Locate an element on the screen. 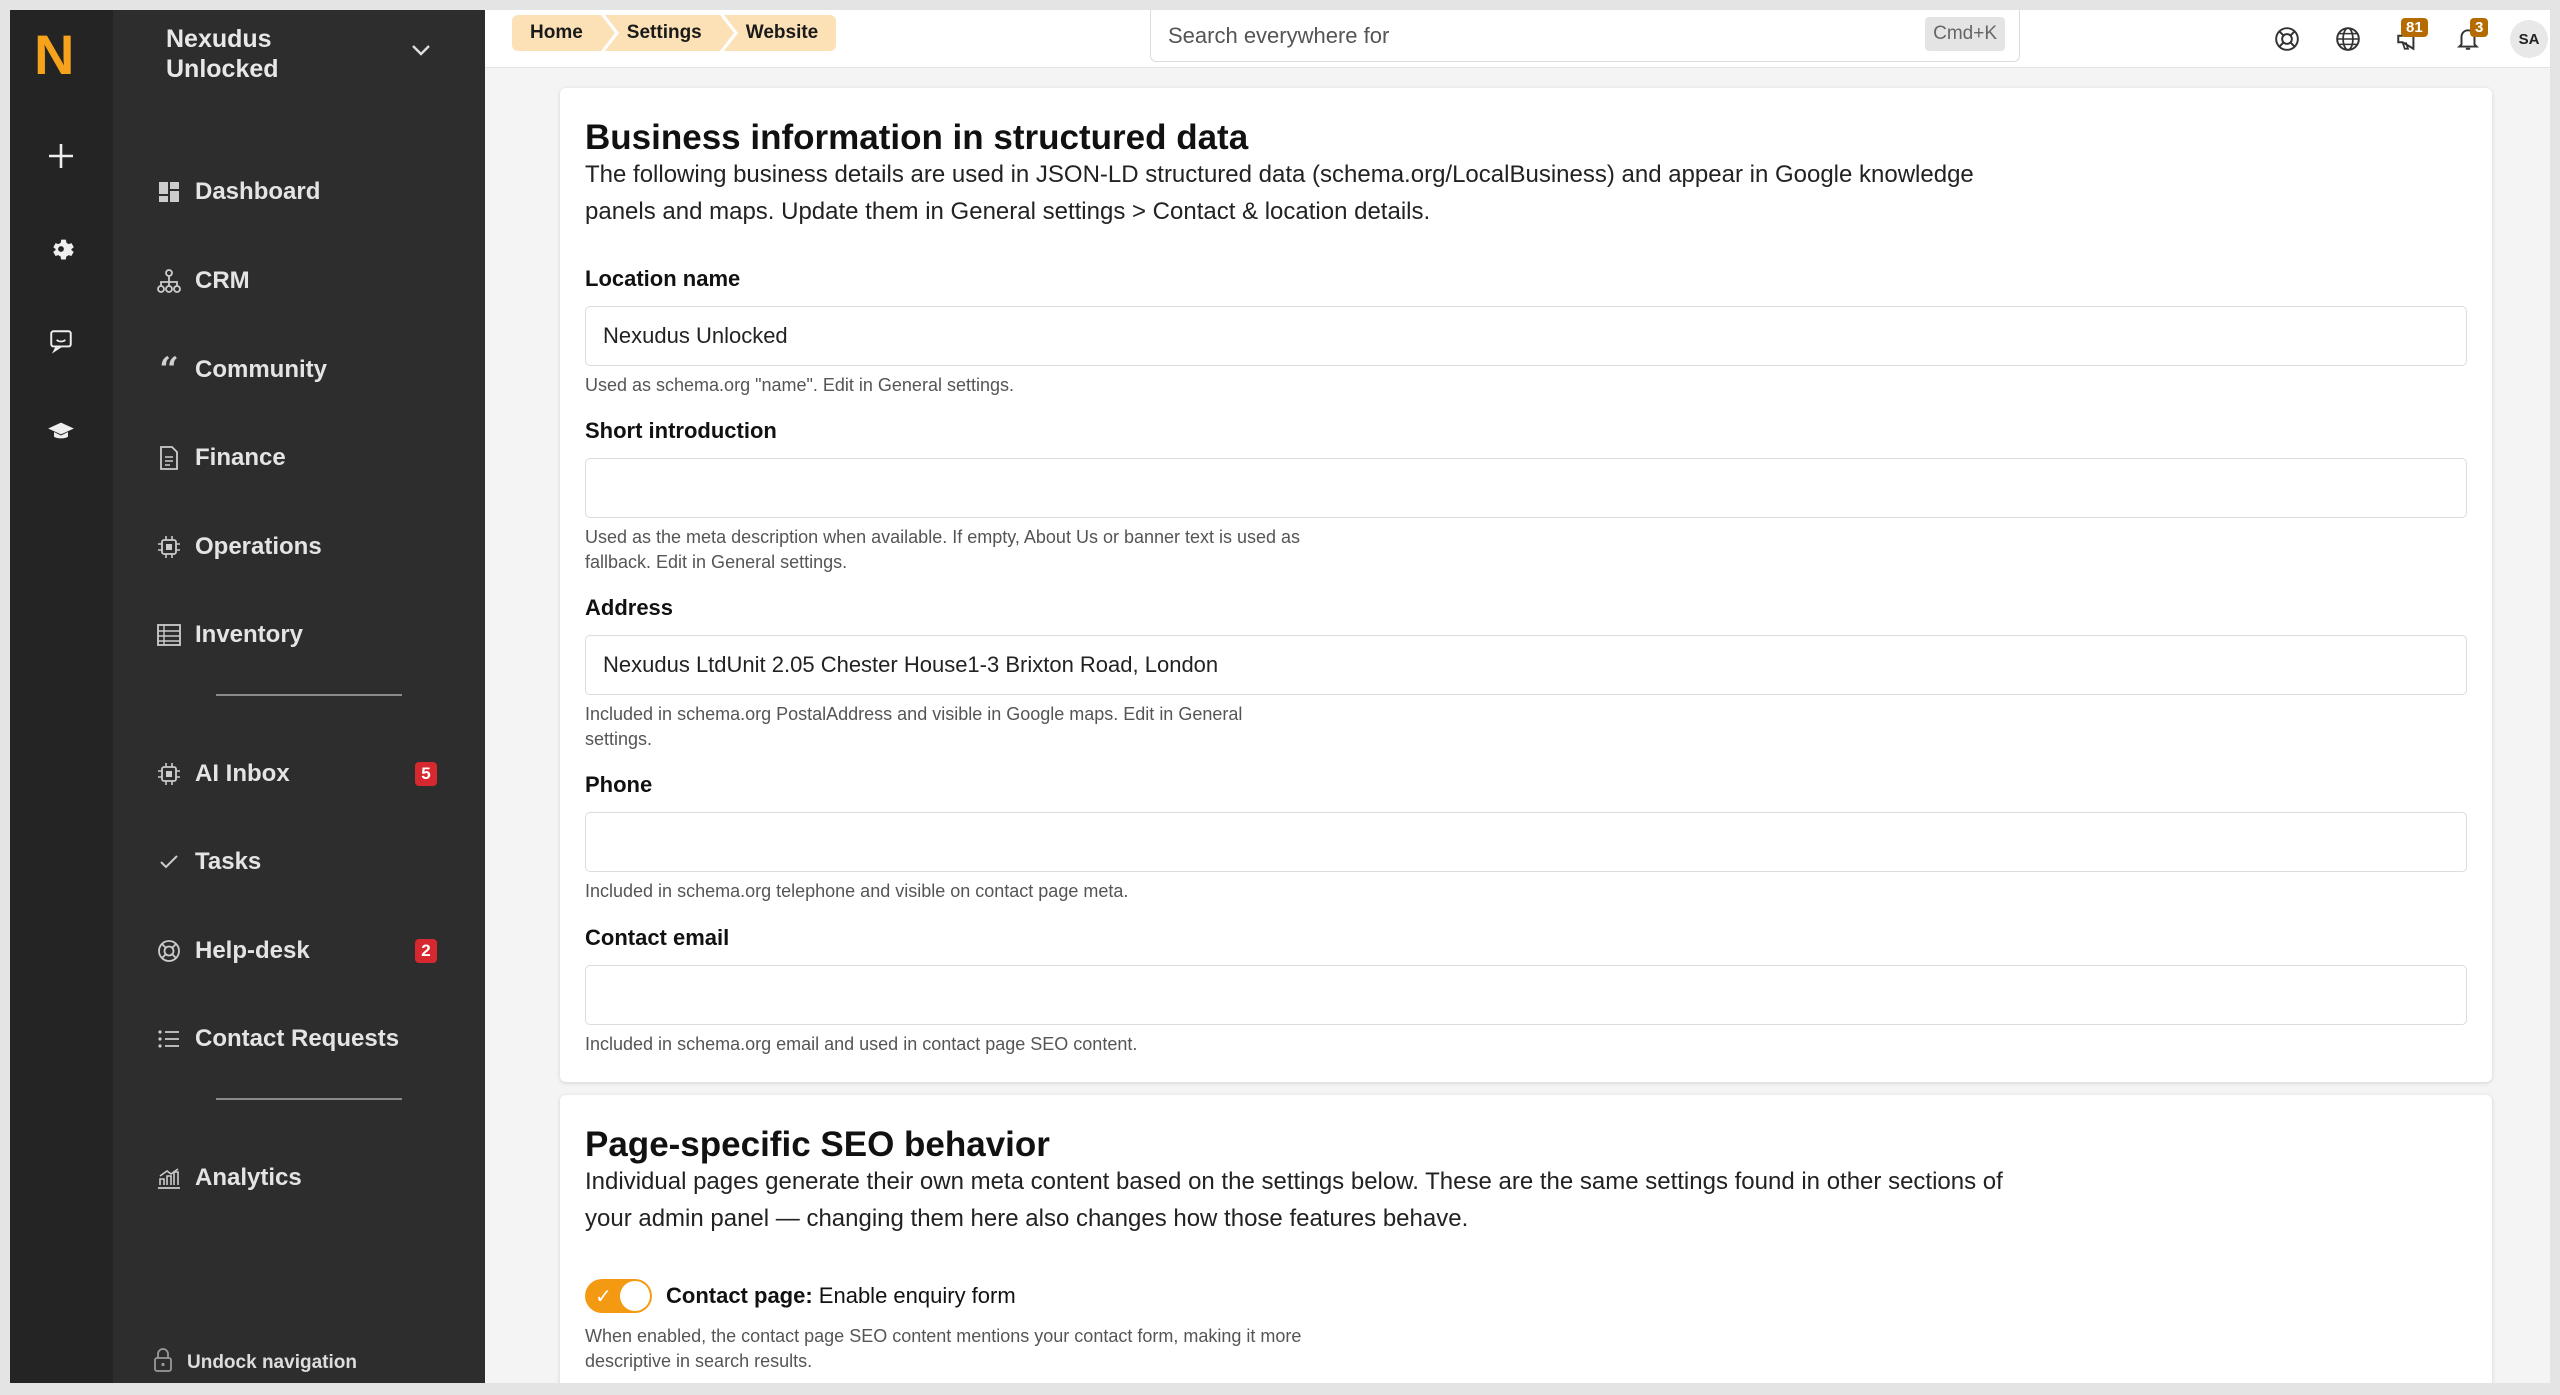 The height and width of the screenshot is (1395, 2560). quote-icon: “ is located at coordinates (169, 370).